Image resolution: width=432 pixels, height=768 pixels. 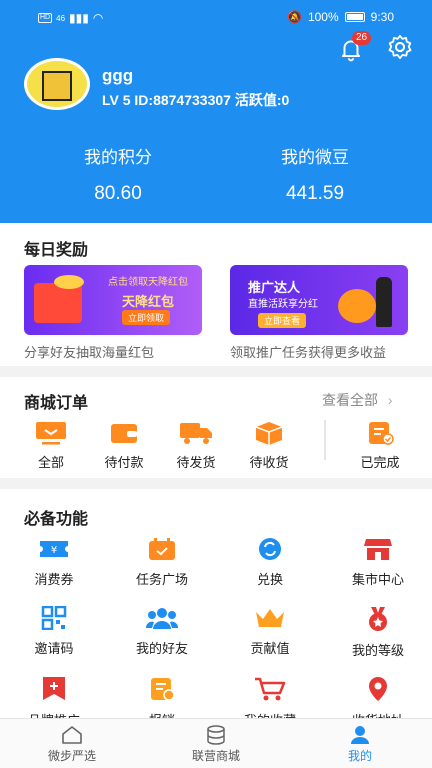 I want to click on order-completed-label: 已完成, so click(x=380, y=462).